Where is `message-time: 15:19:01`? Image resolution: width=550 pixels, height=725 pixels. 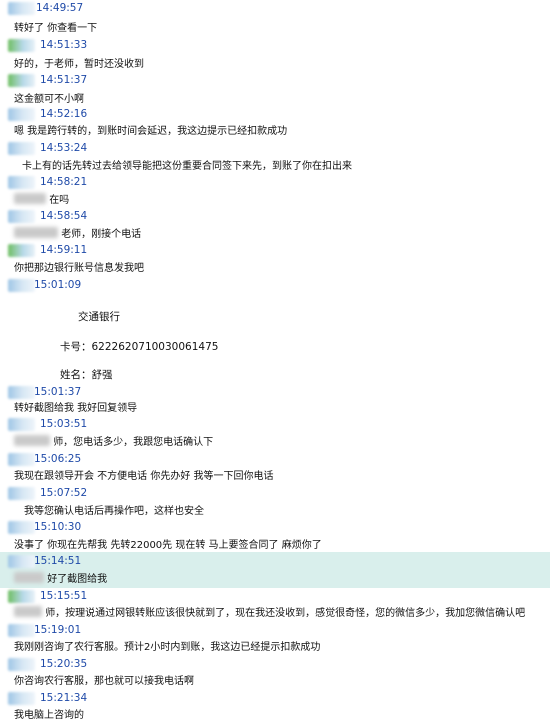 message-time: 15:19:01 is located at coordinates (58, 630).